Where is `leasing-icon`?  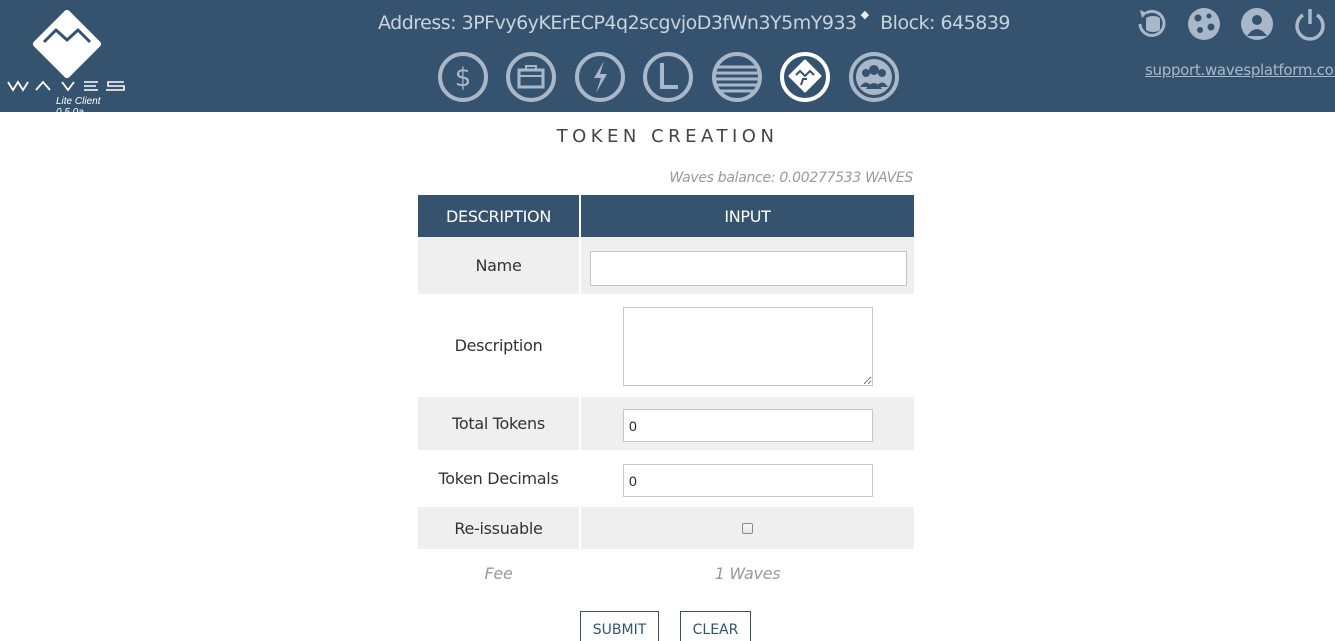 leasing-icon is located at coordinates (600, 77).